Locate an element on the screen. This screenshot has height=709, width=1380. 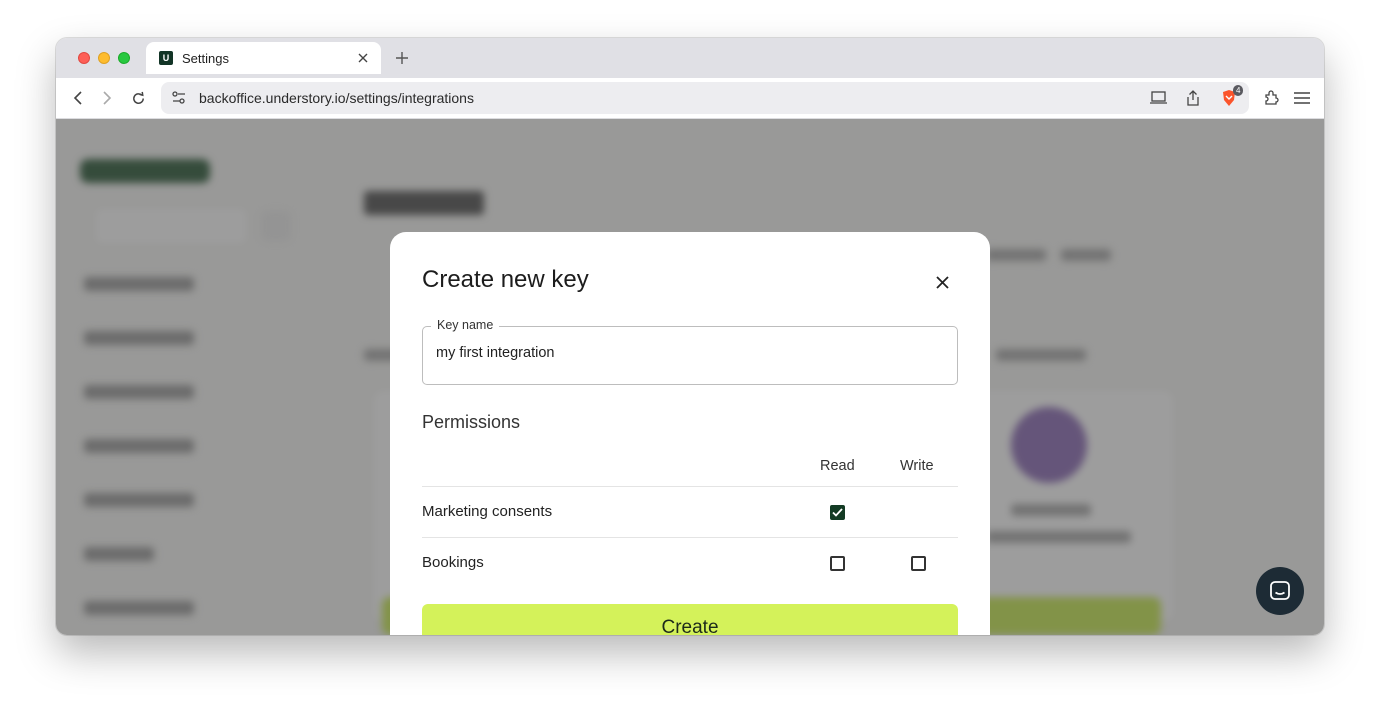
permissions-heading: Permissions is located at coordinates (471, 422).